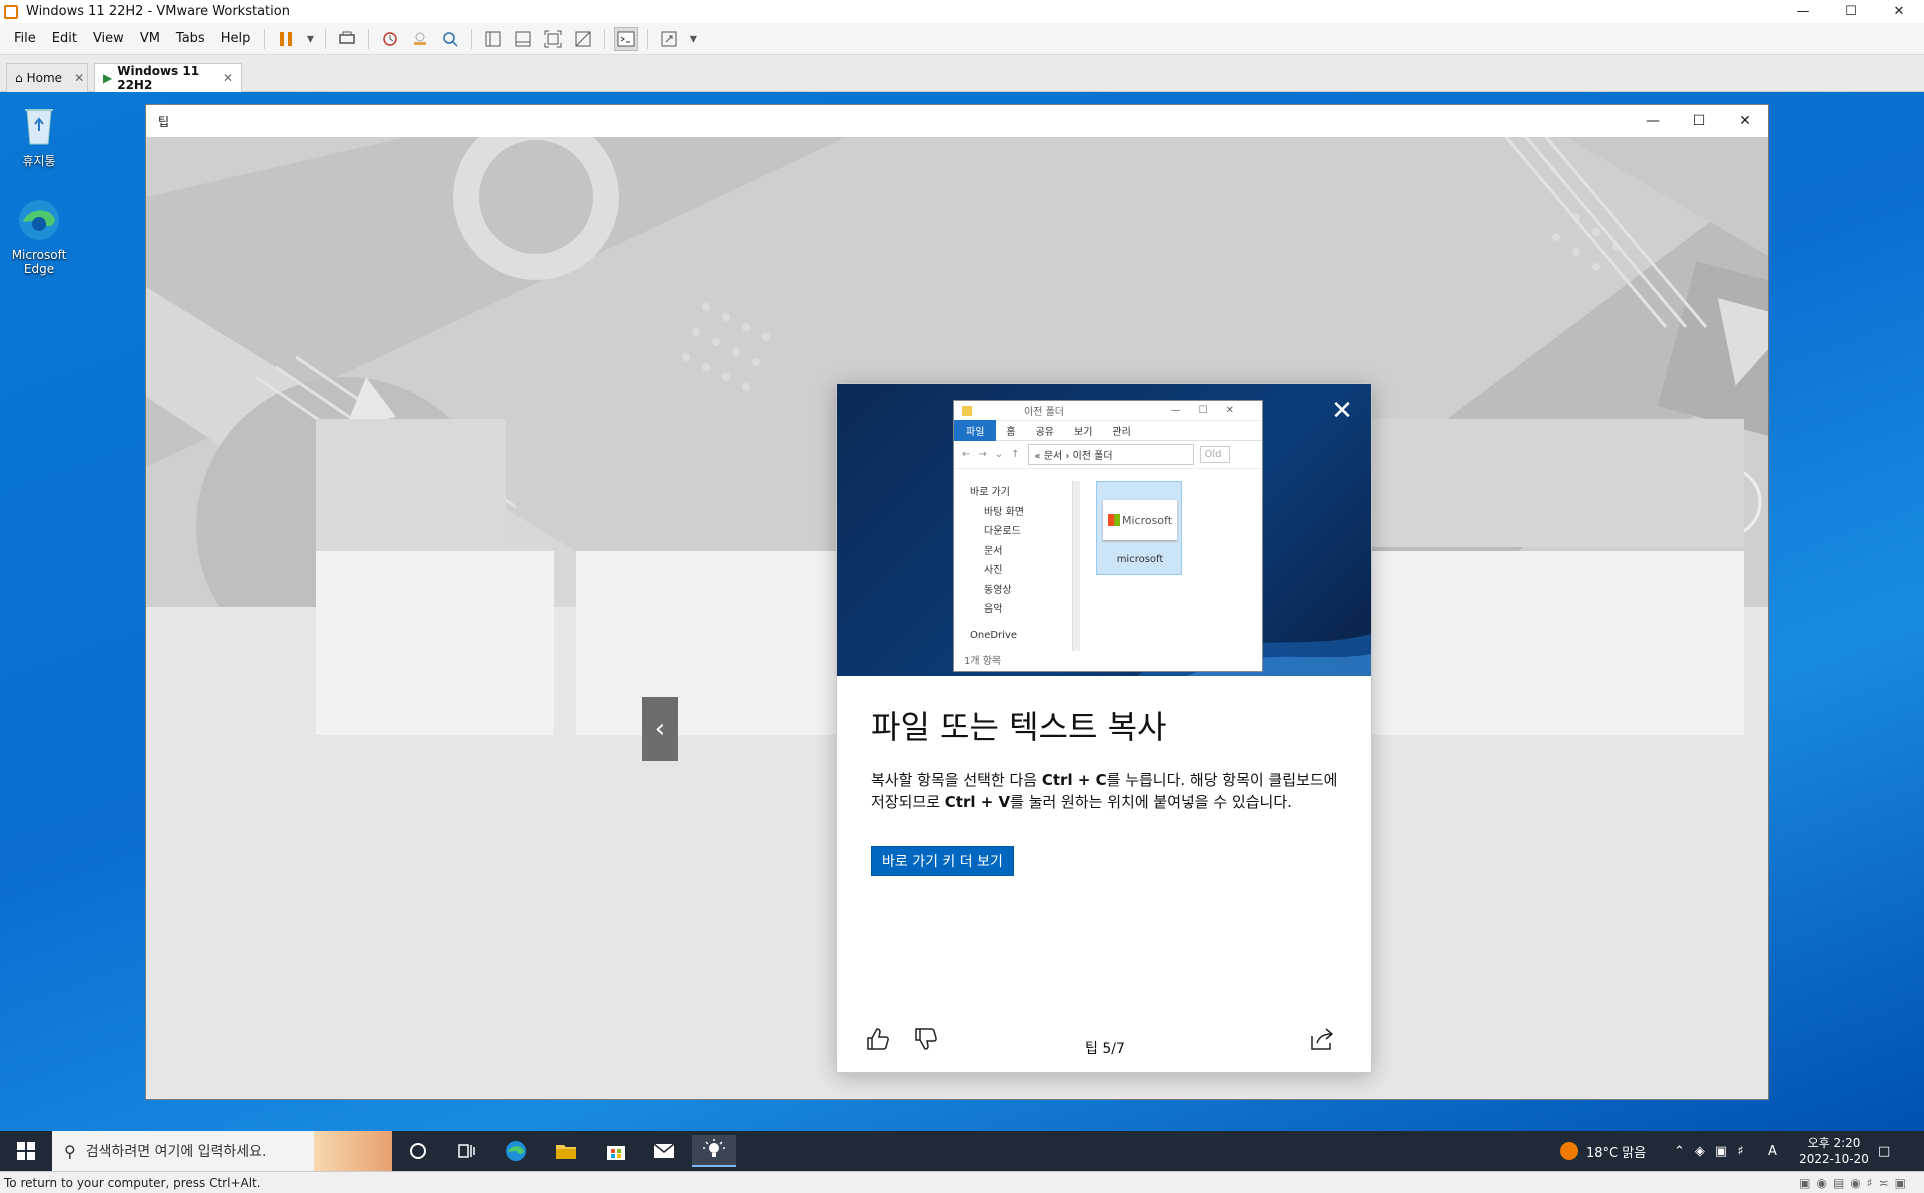  What do you see at coordinates (967, 410) in the screenshot?
I see `folder-icon` at bounding box center [967, 410].